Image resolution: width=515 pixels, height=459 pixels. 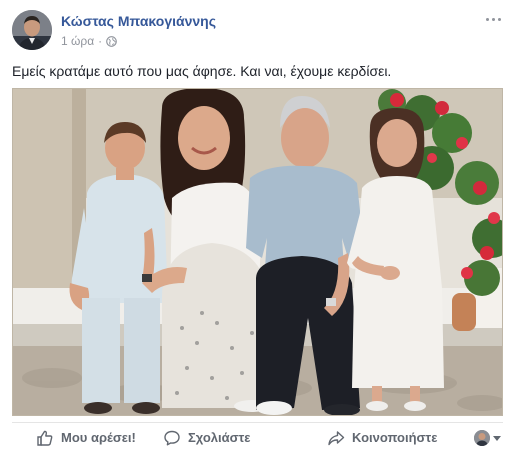 I want to click on more-options-button, so click(x=493, y=19).